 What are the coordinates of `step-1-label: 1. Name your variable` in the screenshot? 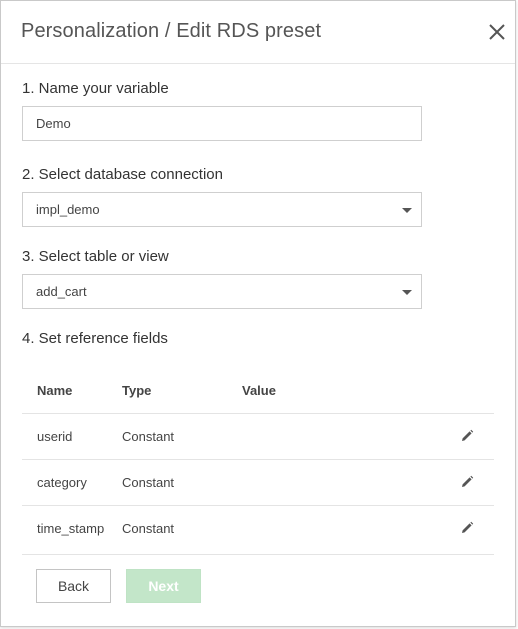 It's located at (95, 88).